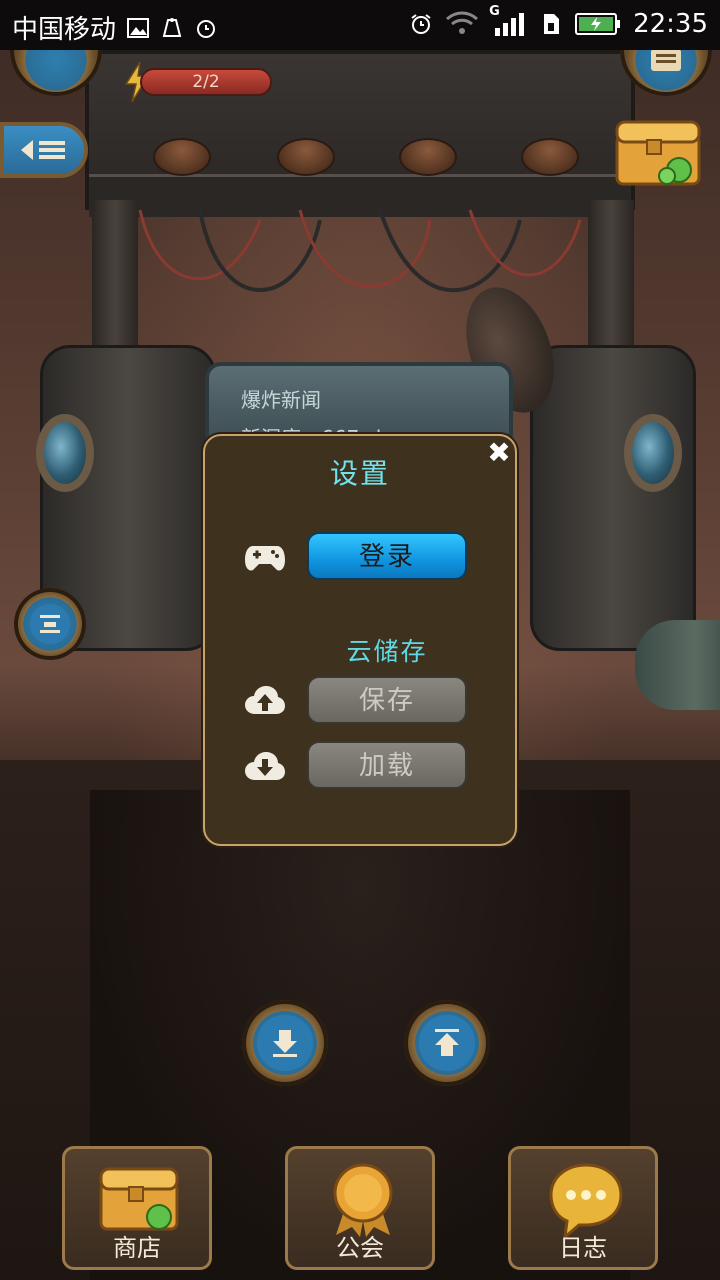  Describe the element at coordinates (462, 22) in the screenshot. I see `wifi-icon` at that location.